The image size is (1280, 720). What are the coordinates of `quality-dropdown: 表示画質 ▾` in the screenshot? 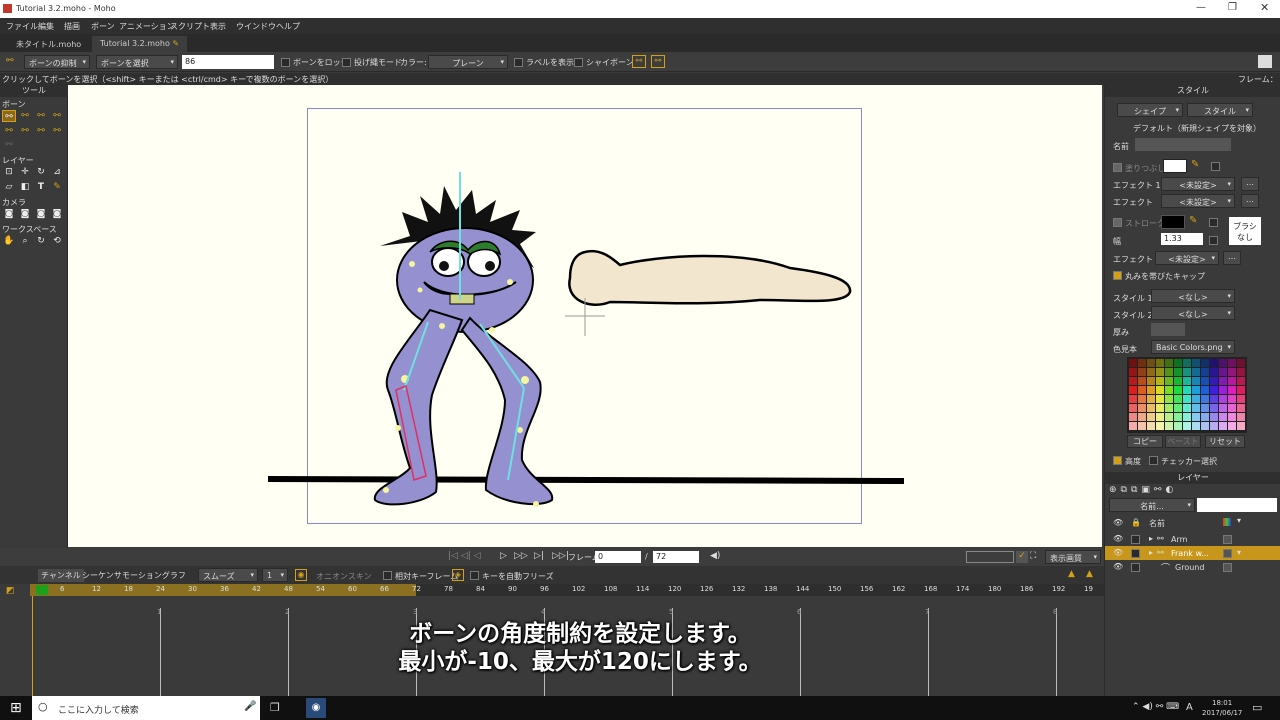 It's located at (1073, 557).